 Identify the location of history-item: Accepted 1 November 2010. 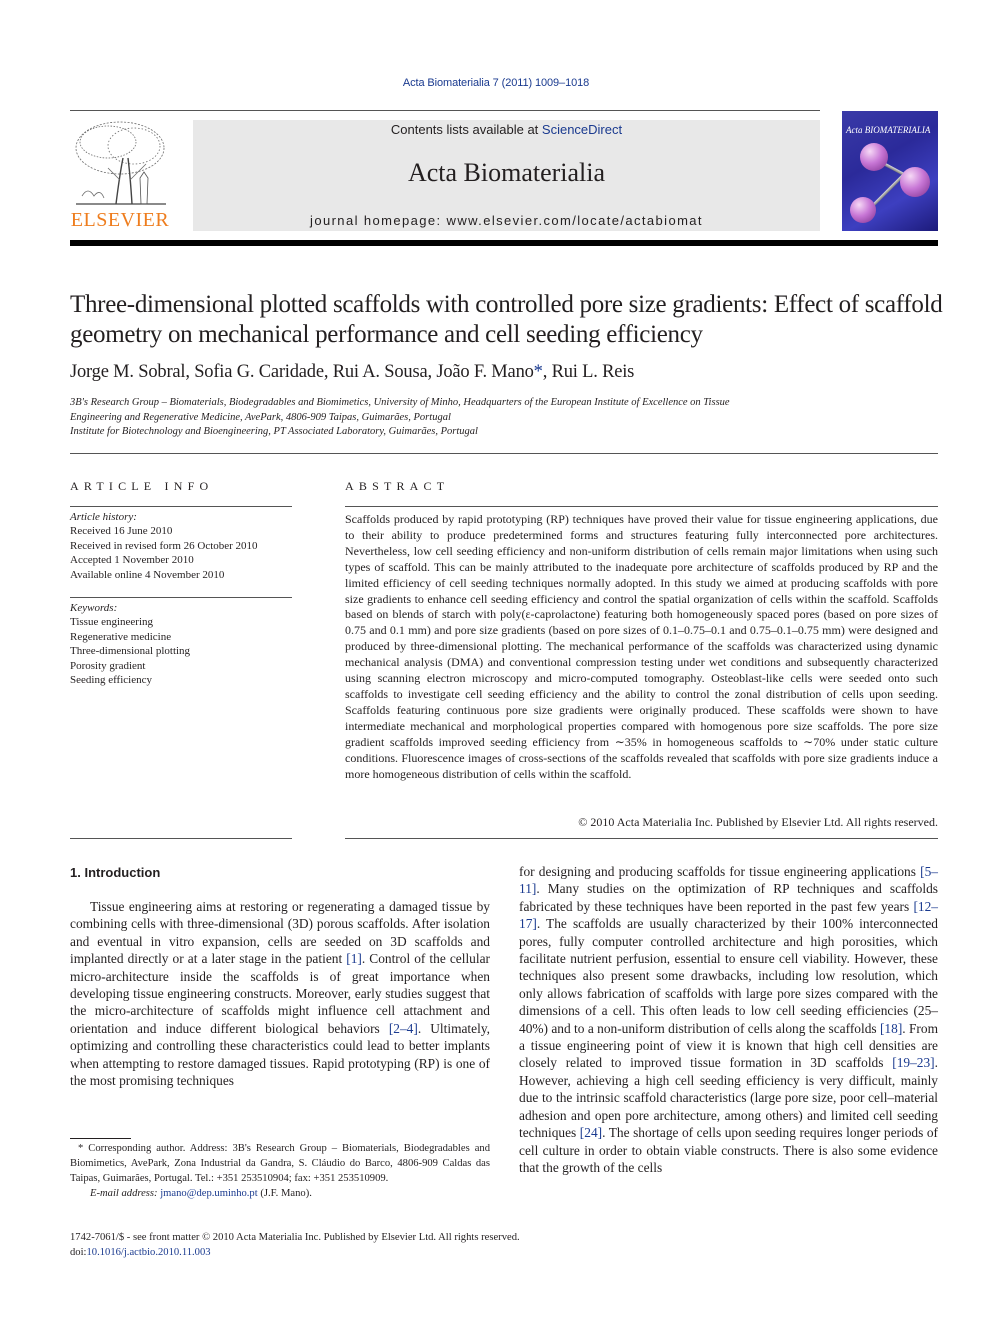
(132, 560).